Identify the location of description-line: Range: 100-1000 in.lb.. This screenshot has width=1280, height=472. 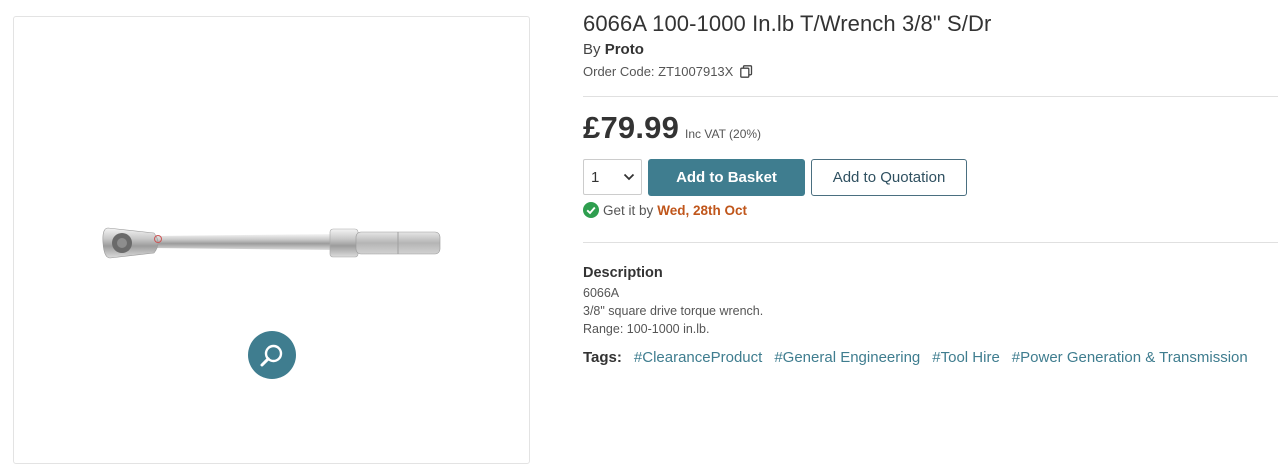
(646, 329).